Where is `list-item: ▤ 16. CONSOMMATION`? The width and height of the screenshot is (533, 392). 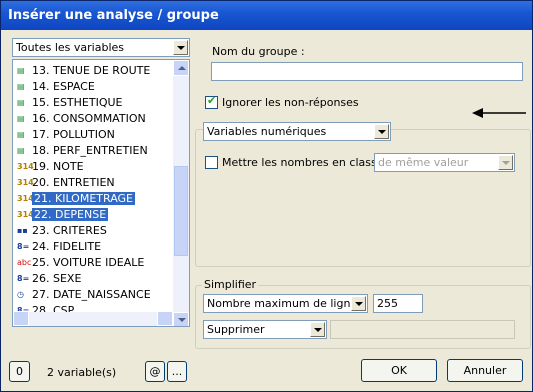 list-item: ▤ 16. CONSOMMATION is located at coordinates (81, 118).